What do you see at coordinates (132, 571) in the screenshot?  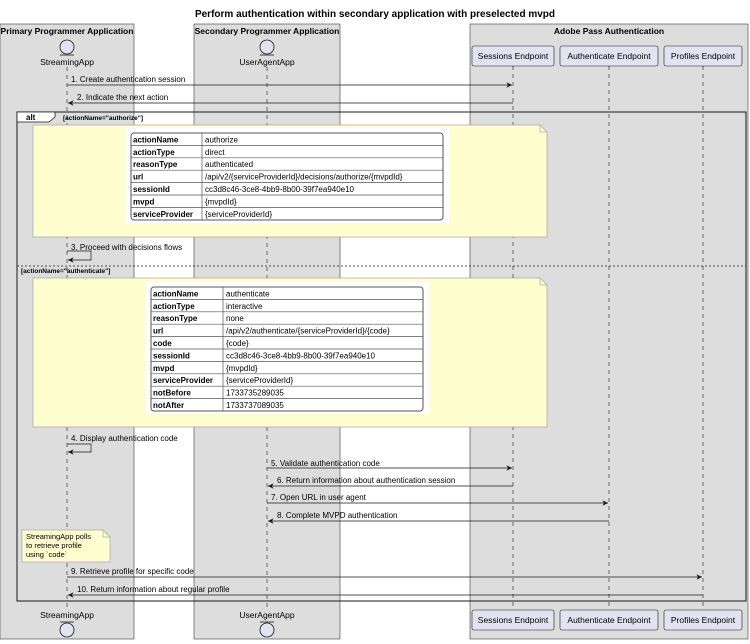 I see `message-label: 9. Retrieve profile for specific code` at bounding box center [132, 571].